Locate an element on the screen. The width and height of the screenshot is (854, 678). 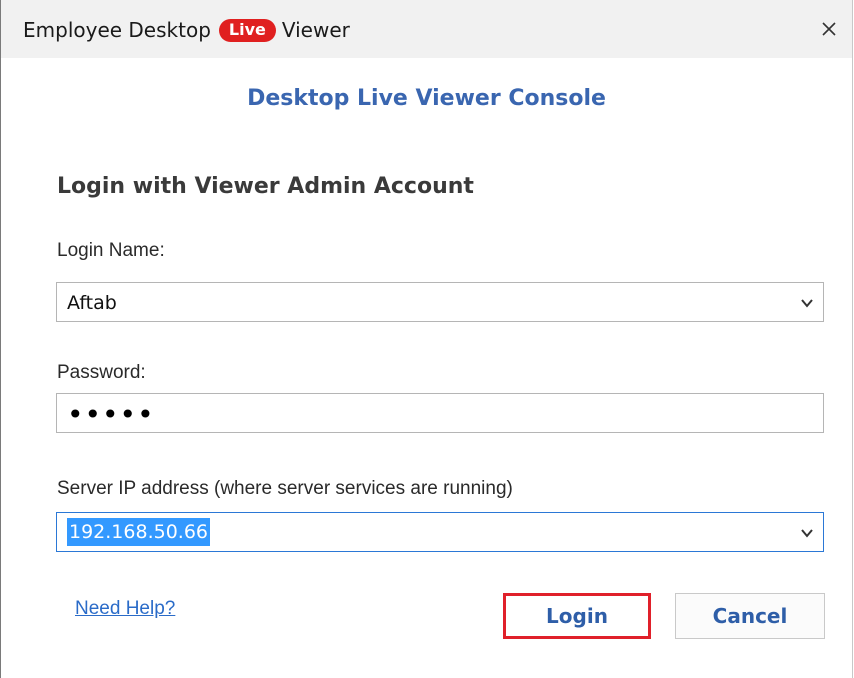
password-field: ••••• is located at coordinates (440, 413).